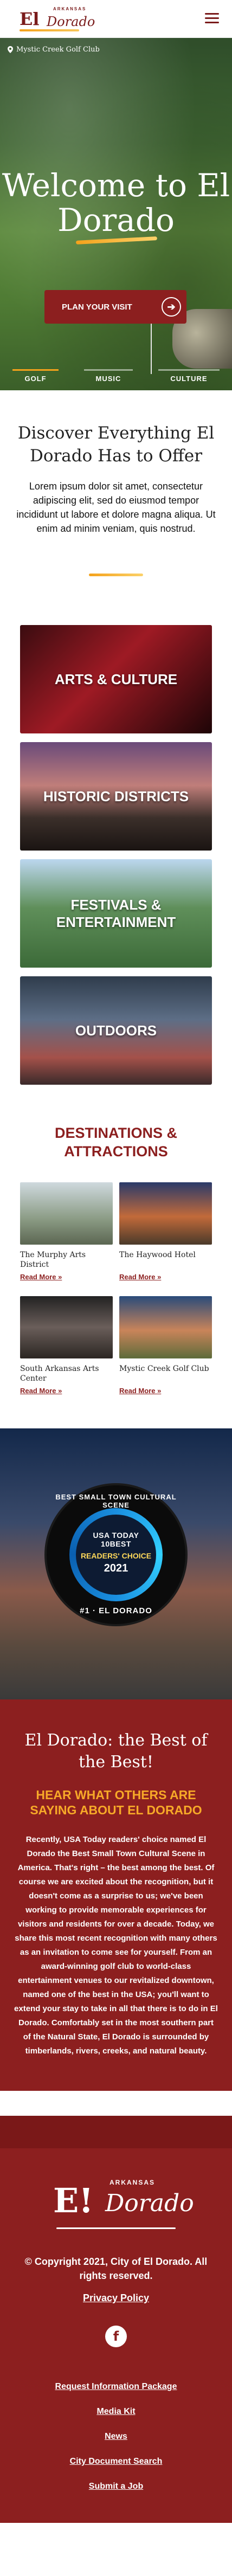 The width and height of the screenshot is (232, 2576). Describe the element at coordinates (58, 50) in the screenshot. I see `hero-location-text: Mystic Creek Golf Club` at that location.